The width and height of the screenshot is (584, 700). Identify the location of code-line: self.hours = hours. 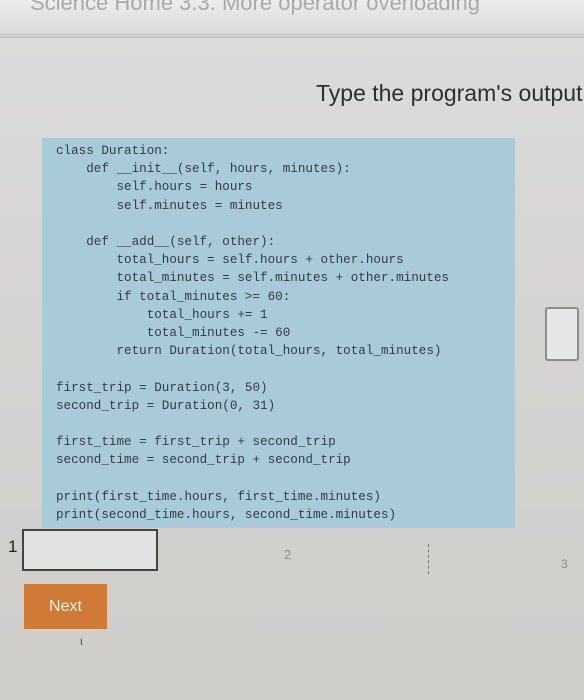
(154, 187).